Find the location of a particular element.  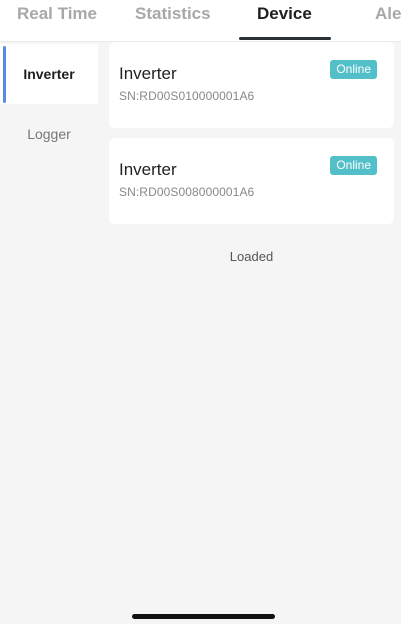

tab-real-time: Real Time is located at coordinates (57, 14).